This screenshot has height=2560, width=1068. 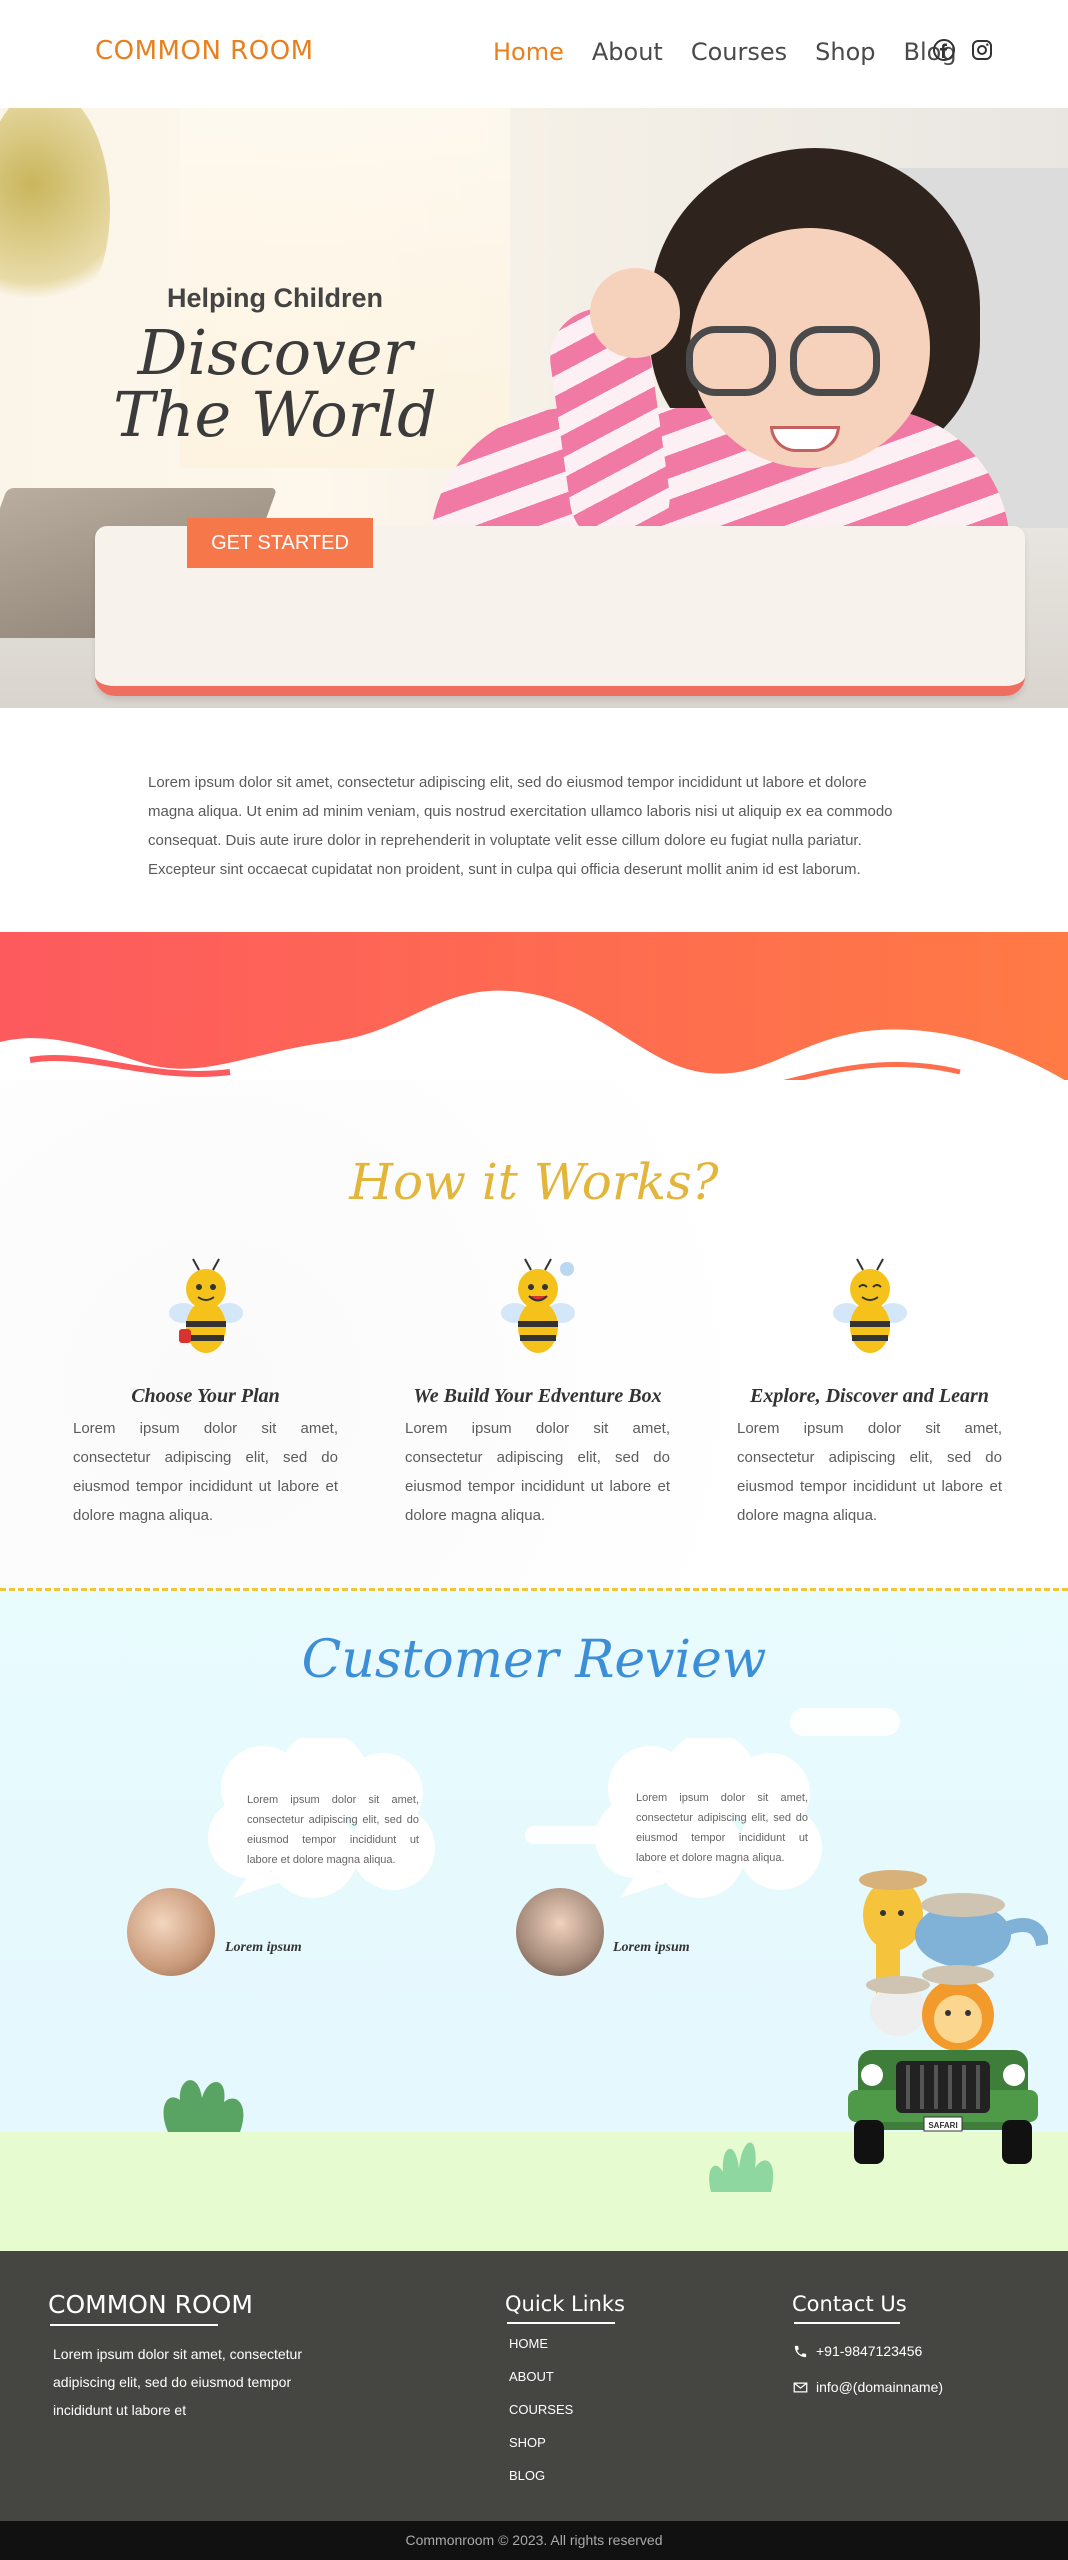 I want to click on hero-text-block: Helping Children Discover The World, so click(x=275, y=364).